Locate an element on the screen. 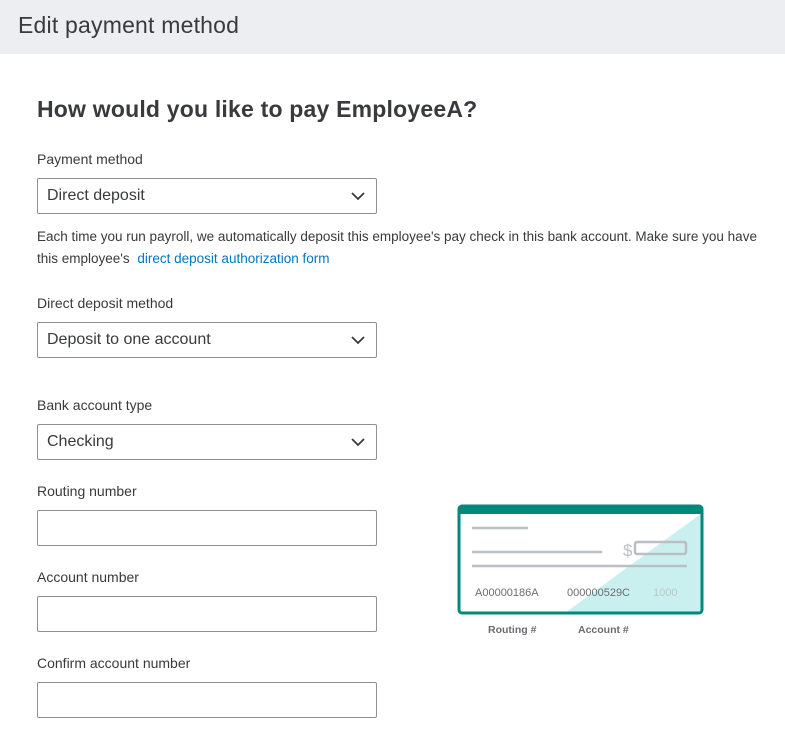  deposit-method-label: Direct deposit method is located at coordinates (105, 303).